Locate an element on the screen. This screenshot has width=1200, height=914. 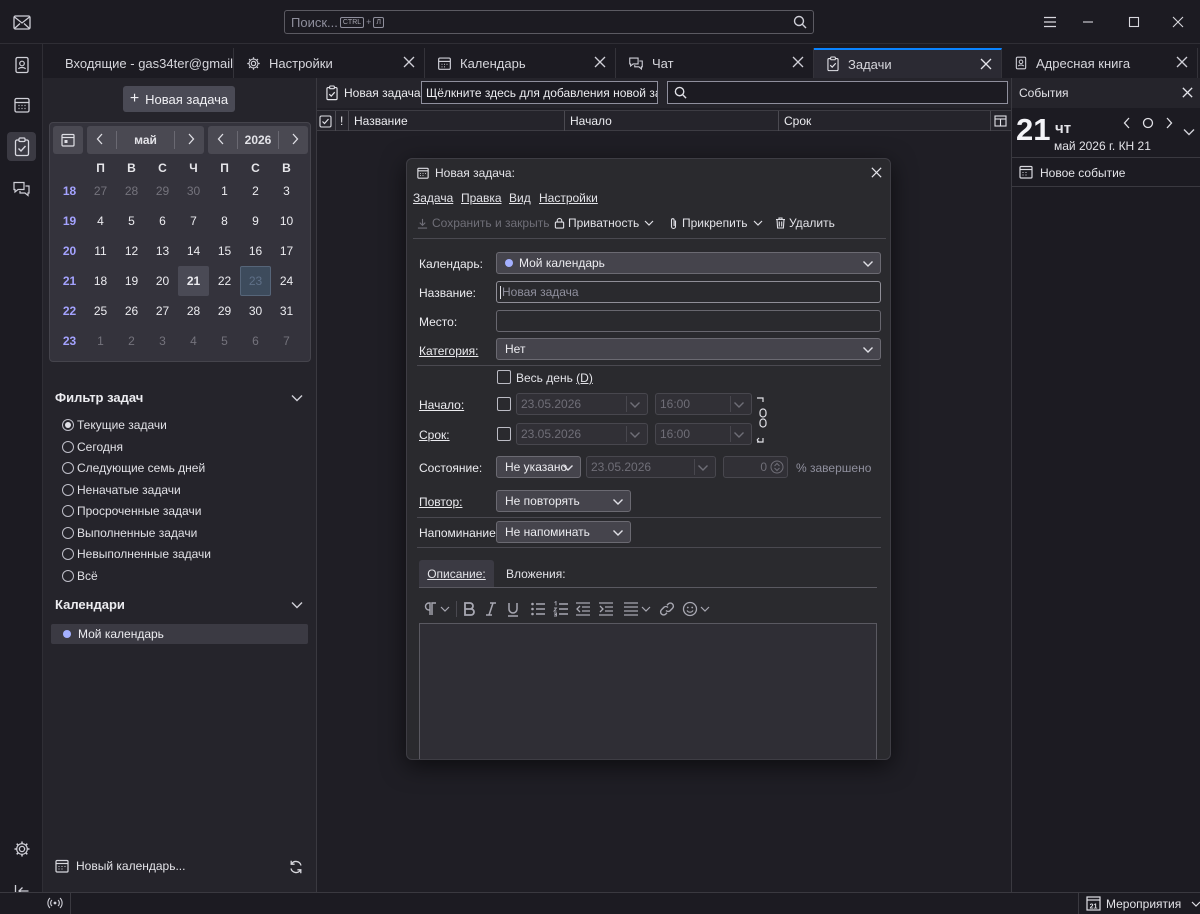
column-title: Название is located at coordinates (456, 121).